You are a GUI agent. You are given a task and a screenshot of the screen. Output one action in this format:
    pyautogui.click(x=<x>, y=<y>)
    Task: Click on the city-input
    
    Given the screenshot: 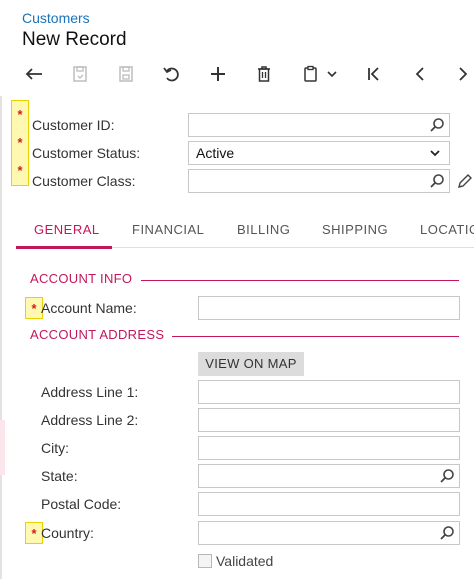 What is the action you would take?
    pyautogui.click(x=329, y=448)
    